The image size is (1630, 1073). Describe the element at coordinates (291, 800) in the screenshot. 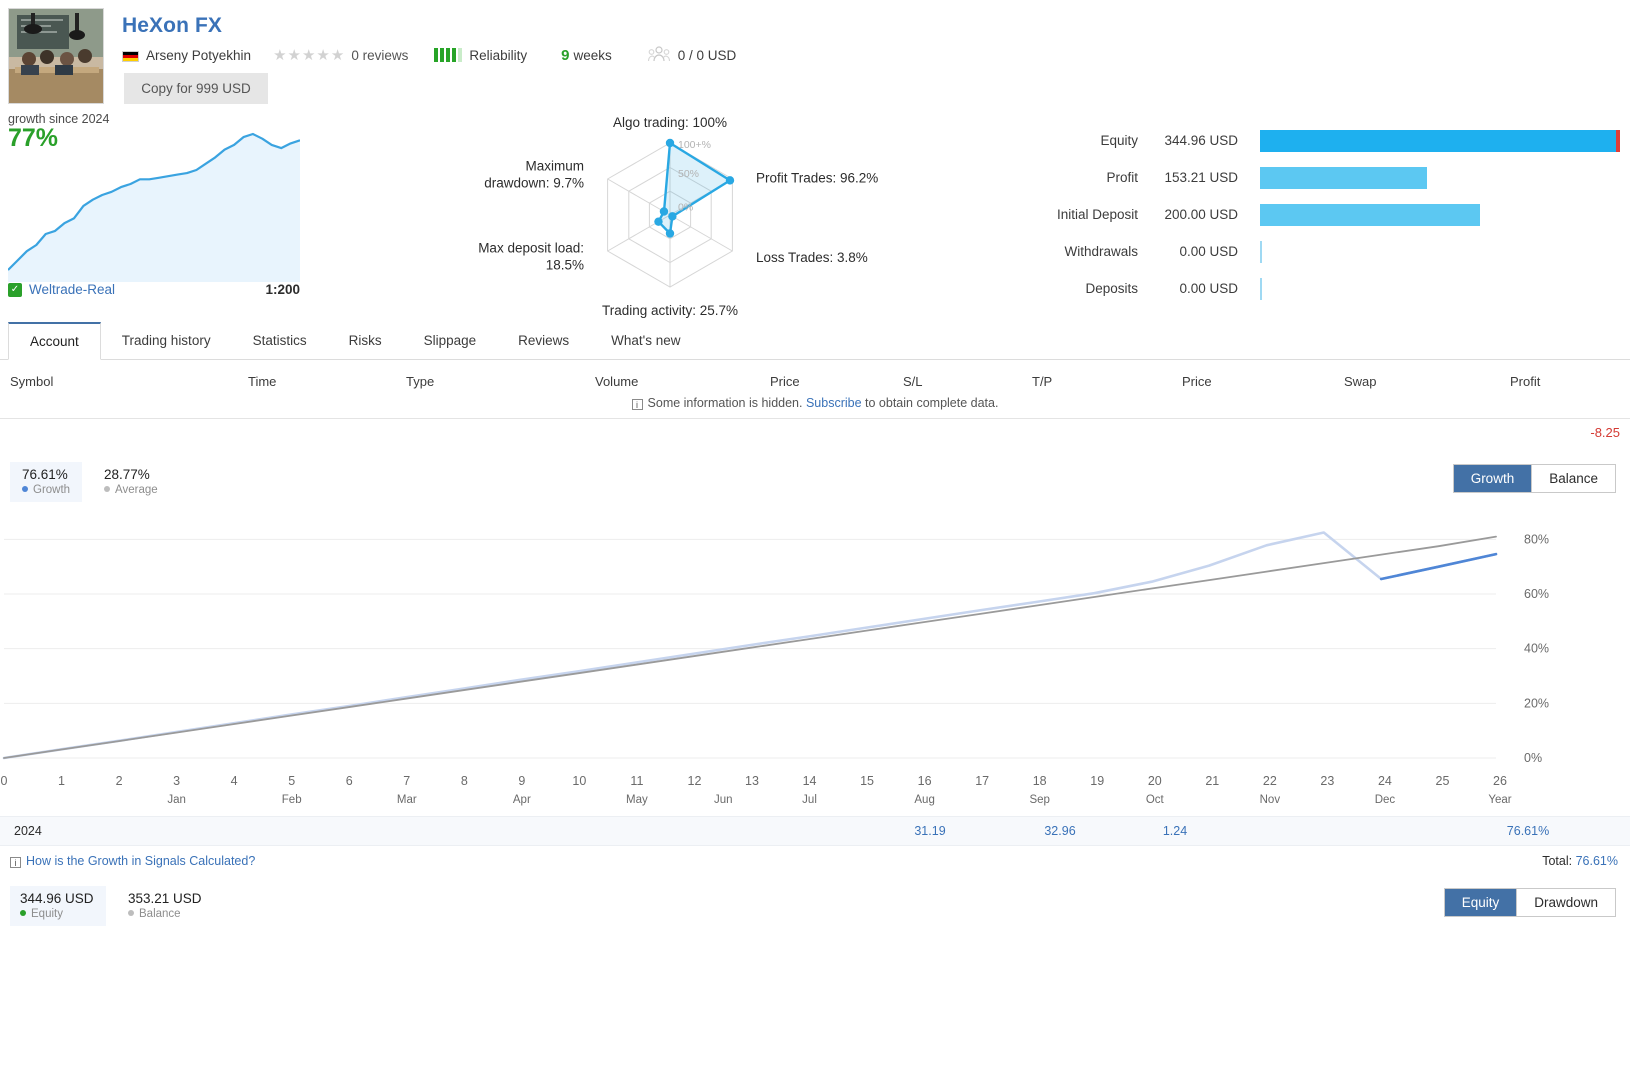

I see `month-tick: Feb` at that location.